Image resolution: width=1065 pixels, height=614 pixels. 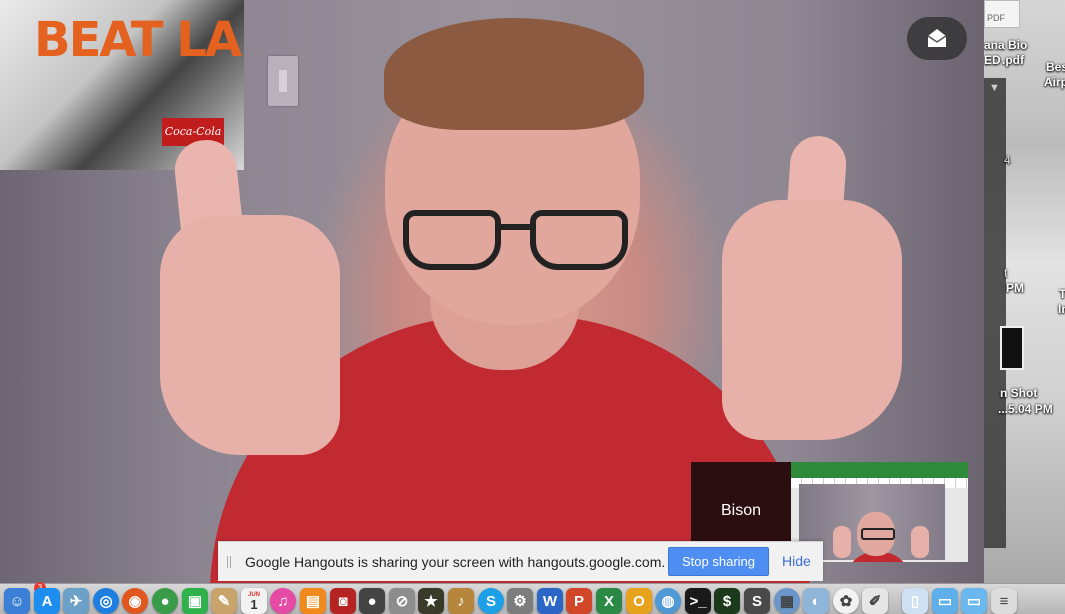 What do you see at coordinates (514, 74) in the screenshot?
I see `person-hair` at bounding box center [514, 74].